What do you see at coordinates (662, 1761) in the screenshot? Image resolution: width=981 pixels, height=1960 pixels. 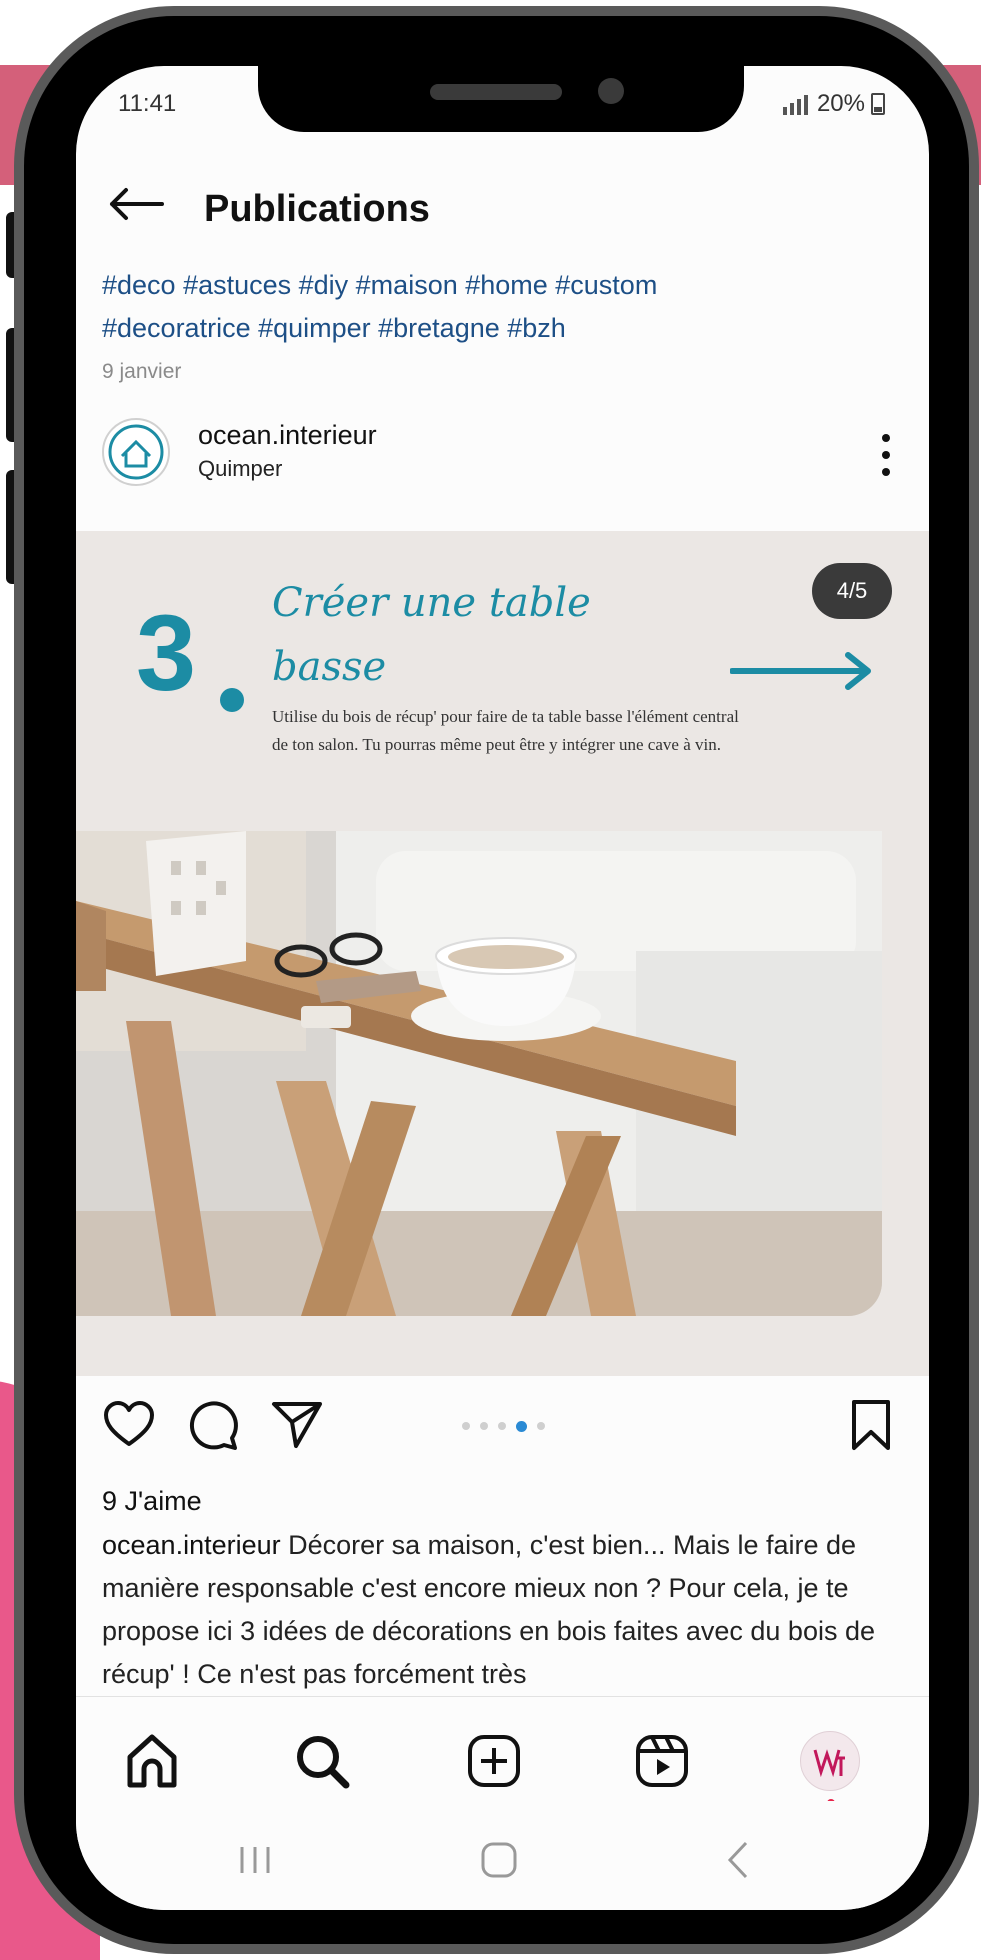 I see `reels-icon` at bounding box center [662, 1761].